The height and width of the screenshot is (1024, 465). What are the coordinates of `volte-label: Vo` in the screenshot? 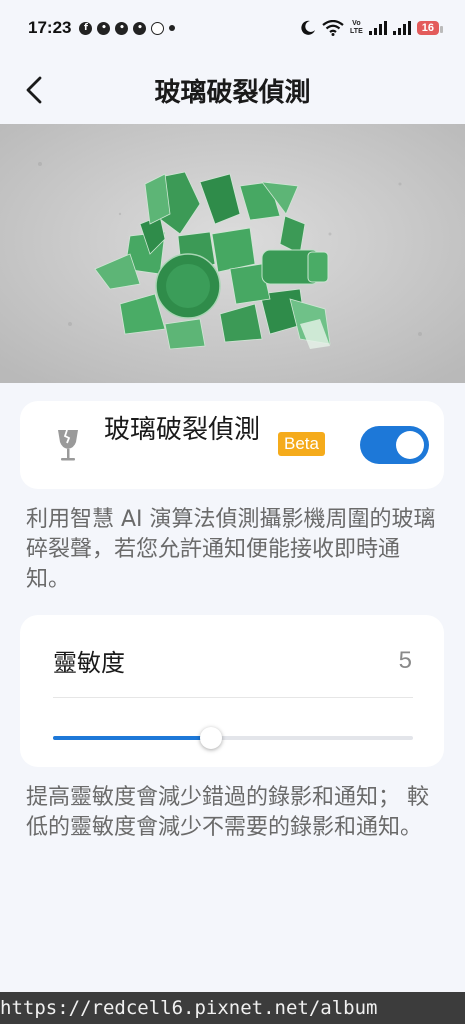 It's located at (356, 23).